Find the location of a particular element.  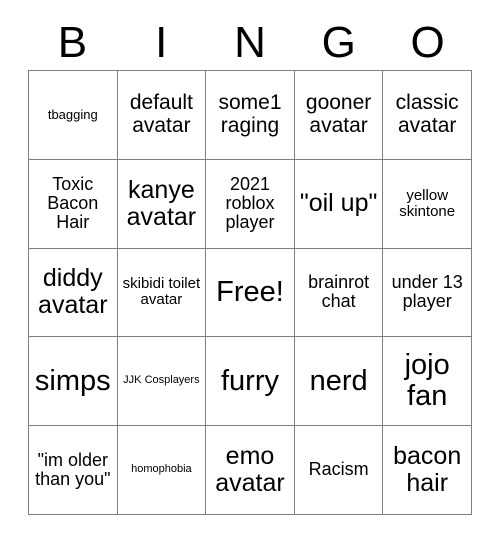

bingo-cell: Racism is located at coordinates (339, 470).